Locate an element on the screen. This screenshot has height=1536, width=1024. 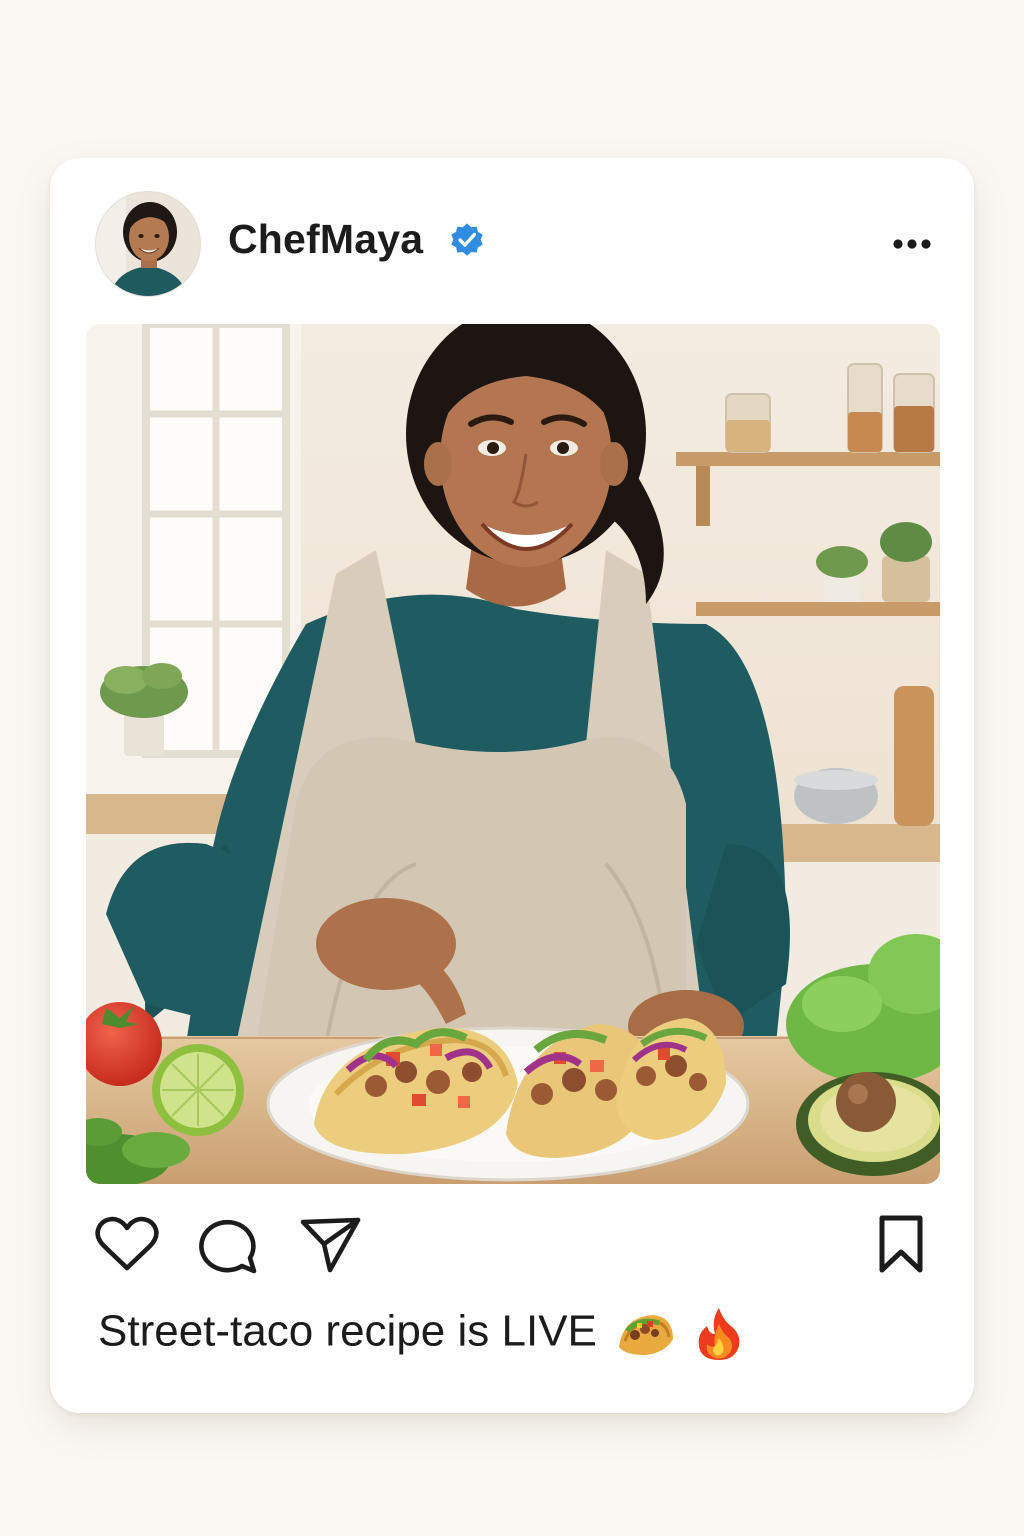
fire-emoji is located at coordinates (719, 1334).